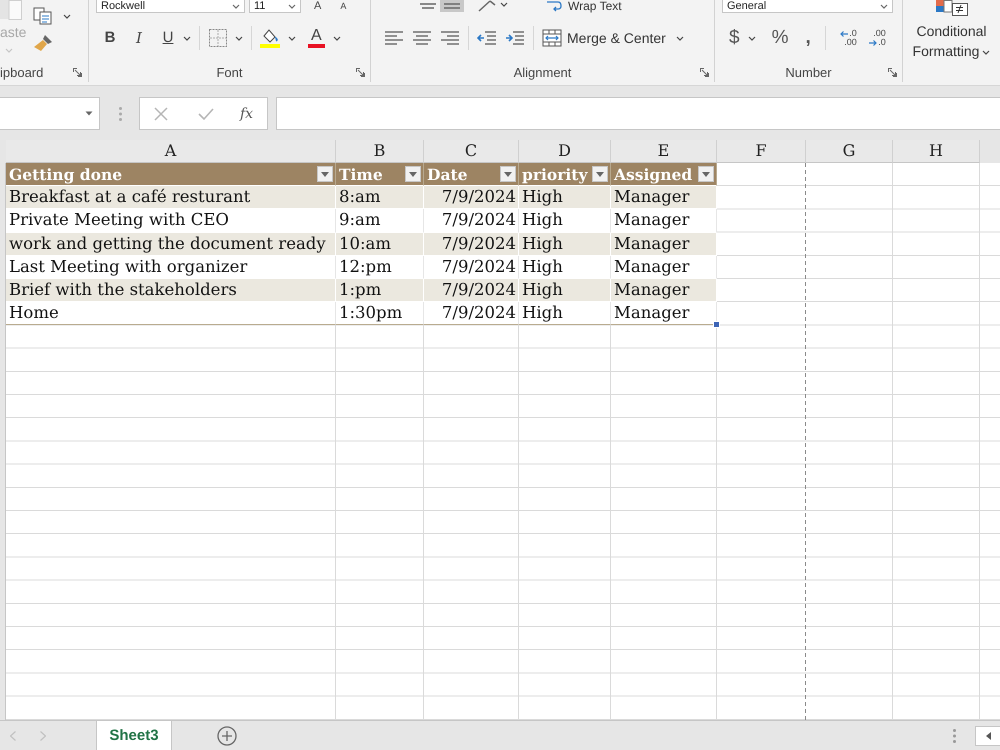  What do you see at coordinates (808, 38) in the screenshot?
I see `comma-style-button: ,` at bounding box center [808, 38].